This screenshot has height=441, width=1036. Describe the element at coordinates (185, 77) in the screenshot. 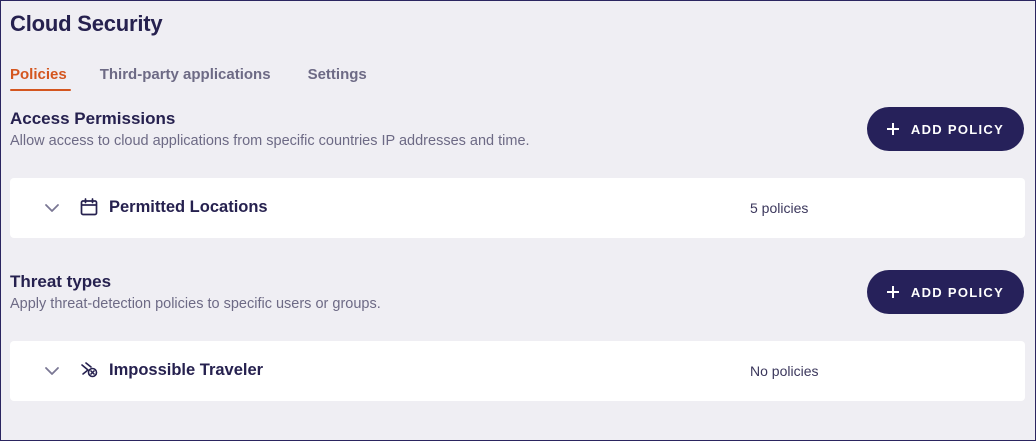

I see `tab-third-party-applications: Third-party applications` at that location.